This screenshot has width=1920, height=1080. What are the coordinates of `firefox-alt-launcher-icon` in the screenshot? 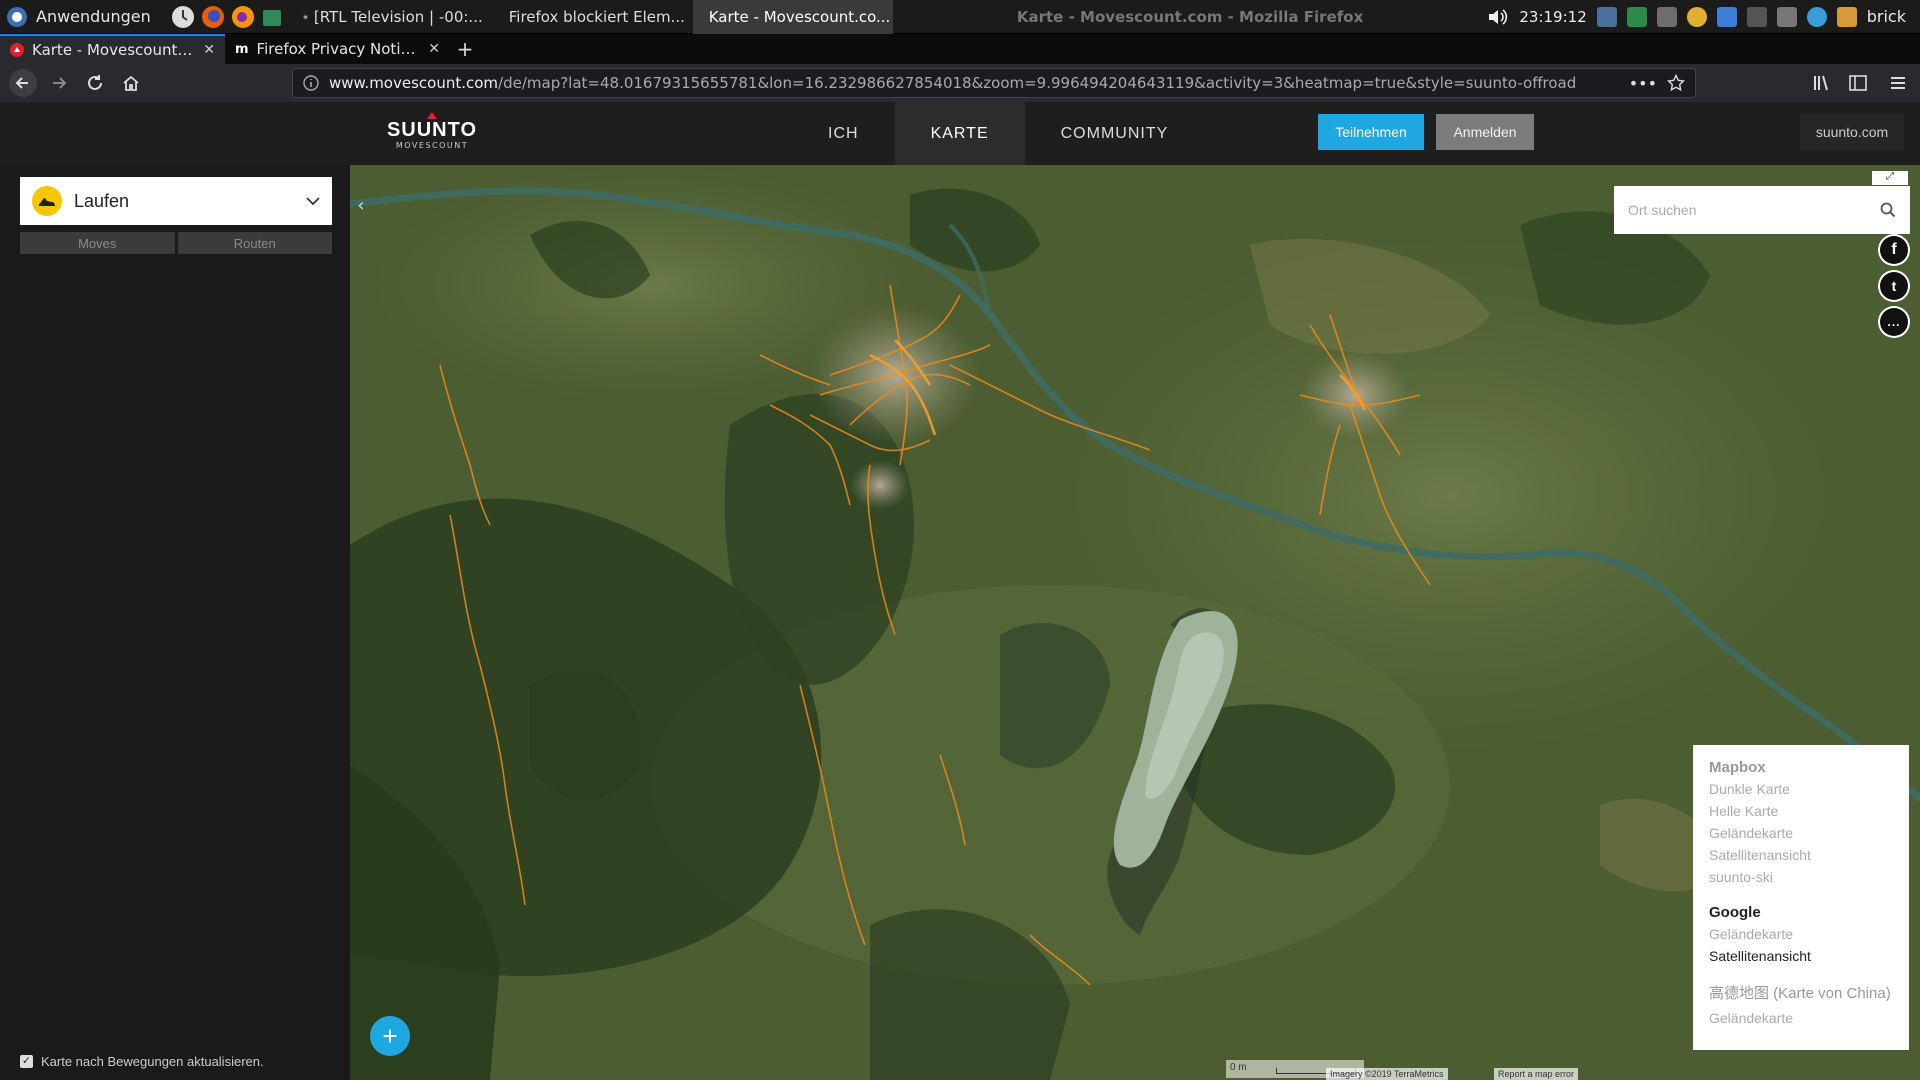 It's located at (243, 17).